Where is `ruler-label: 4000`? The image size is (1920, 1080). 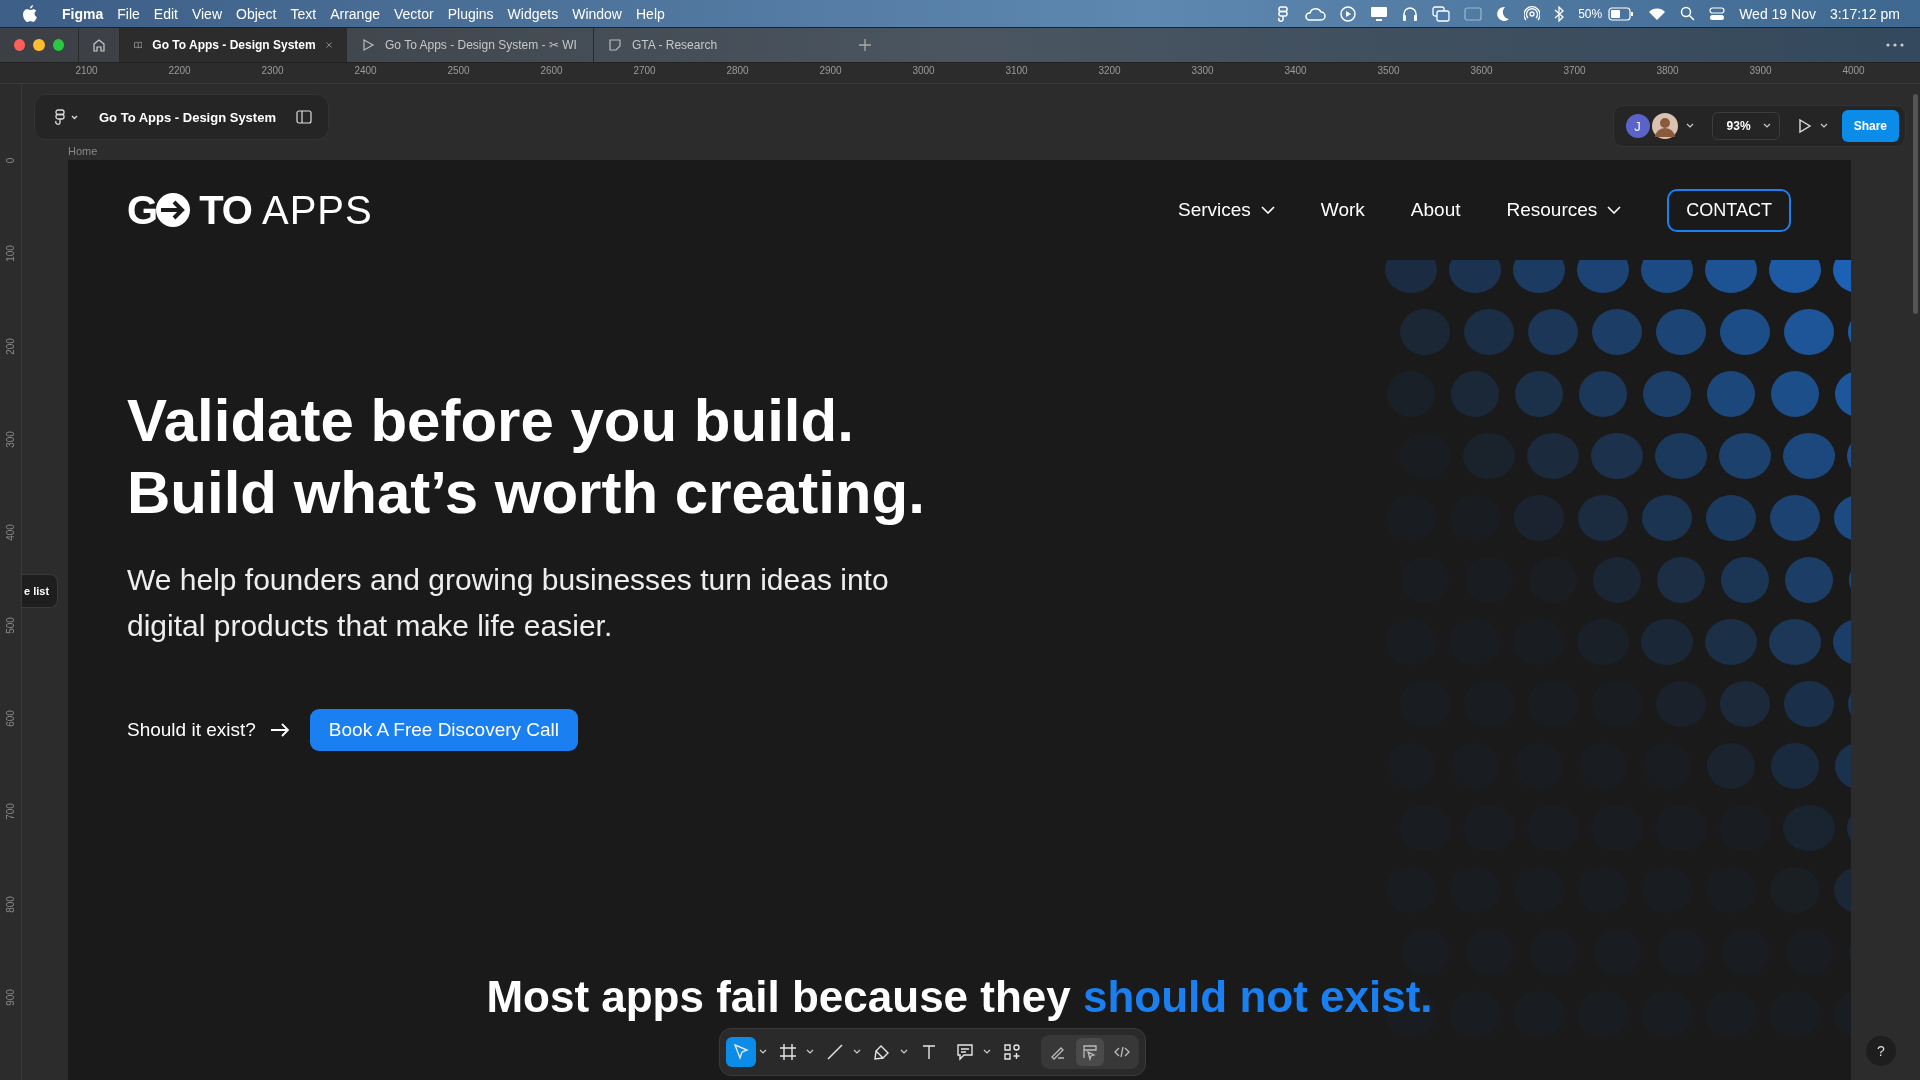 ruler-label: 4000 is located at coordinates (1853, 71).